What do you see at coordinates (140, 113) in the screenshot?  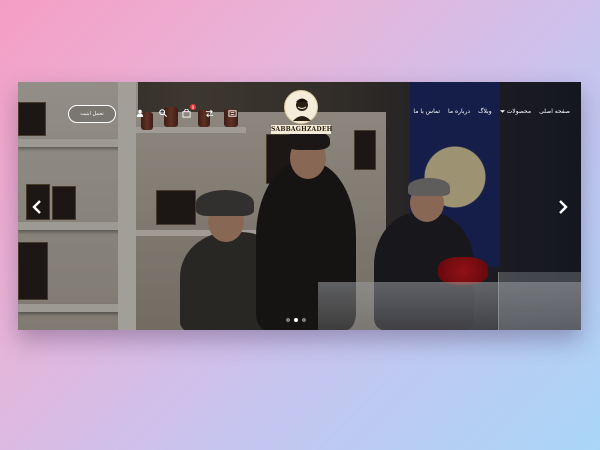 I see `user-icon` at bounding box center [140, 113].